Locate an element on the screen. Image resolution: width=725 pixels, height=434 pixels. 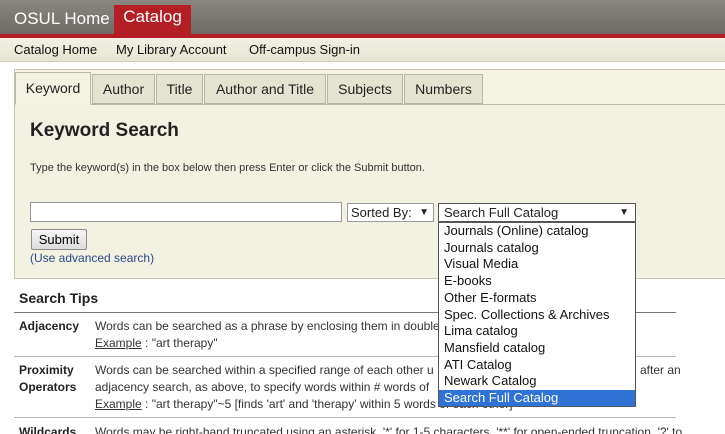
tip-example-adjacency: Example : "art therapy" is located at coordinates (156, 343).